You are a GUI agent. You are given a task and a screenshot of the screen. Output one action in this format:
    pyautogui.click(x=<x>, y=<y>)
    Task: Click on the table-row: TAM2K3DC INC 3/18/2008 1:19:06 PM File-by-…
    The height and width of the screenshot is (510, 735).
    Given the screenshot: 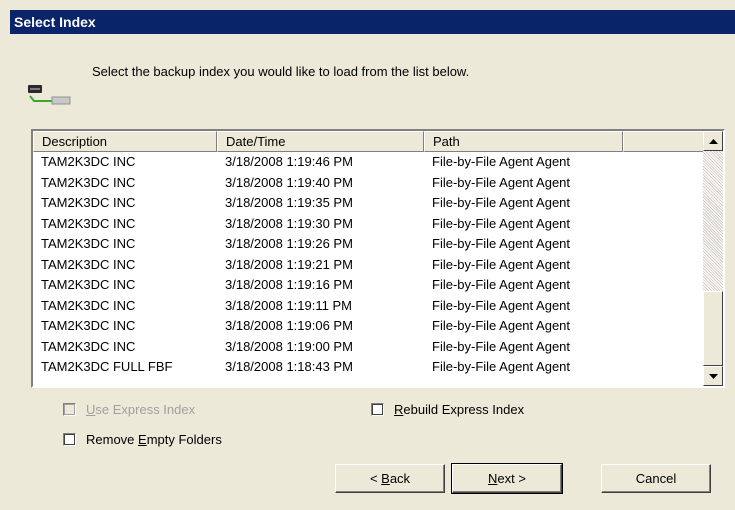 What is the action you would take?
    pyautogui.click(x=369, y=326)
    